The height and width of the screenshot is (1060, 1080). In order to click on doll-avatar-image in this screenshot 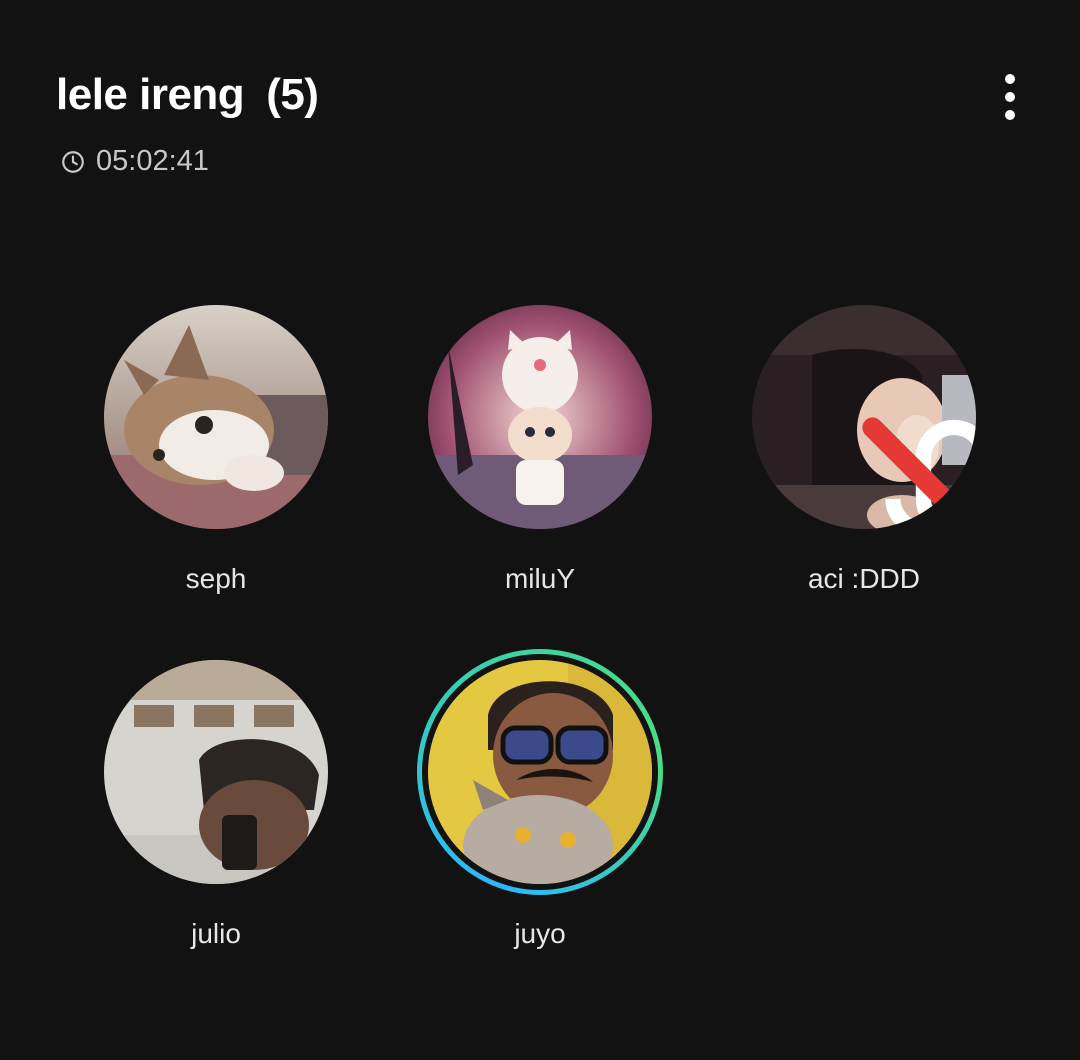, I will do `click(540, 417)`.